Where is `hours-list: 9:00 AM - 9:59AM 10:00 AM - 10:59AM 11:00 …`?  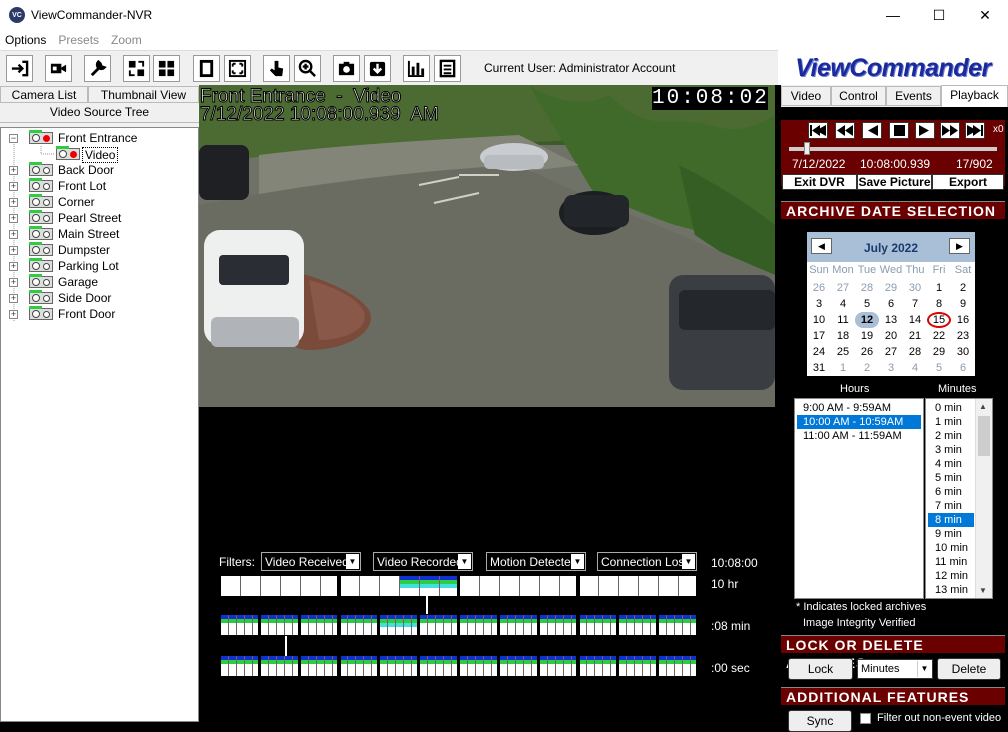
hours-list: 9:00 AM - 9:59AM 10:00 AM - 10:59AM 11:00 … is located at coordinates (859, 498).